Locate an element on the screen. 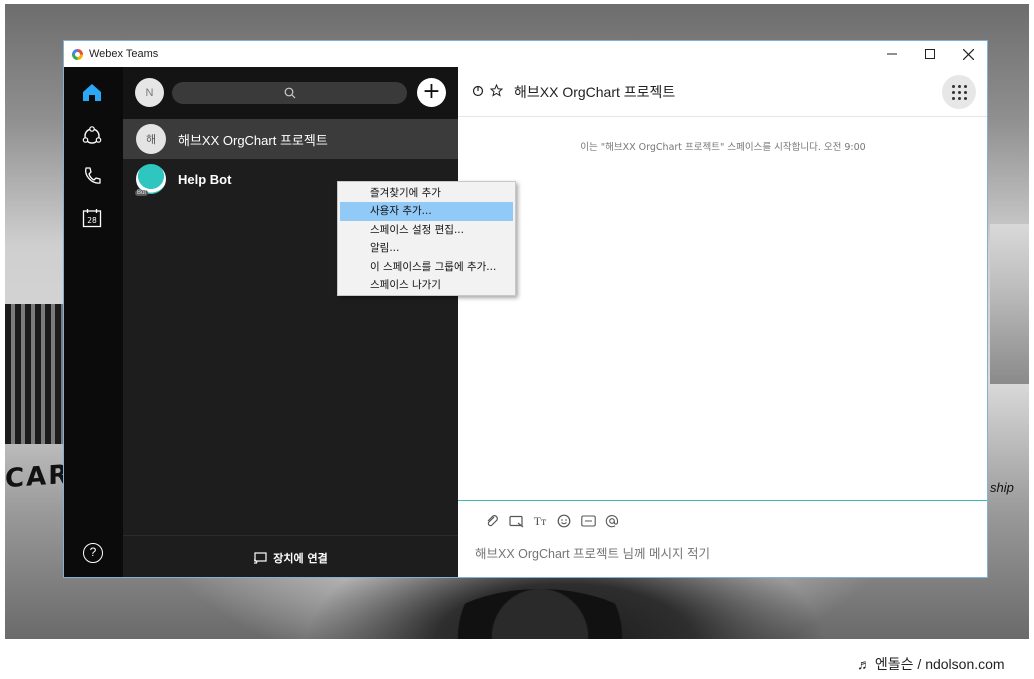 Image resolution: width=1034 pixels, height=679 pixels. user-avatar: N is located at coordinates (149, 92).